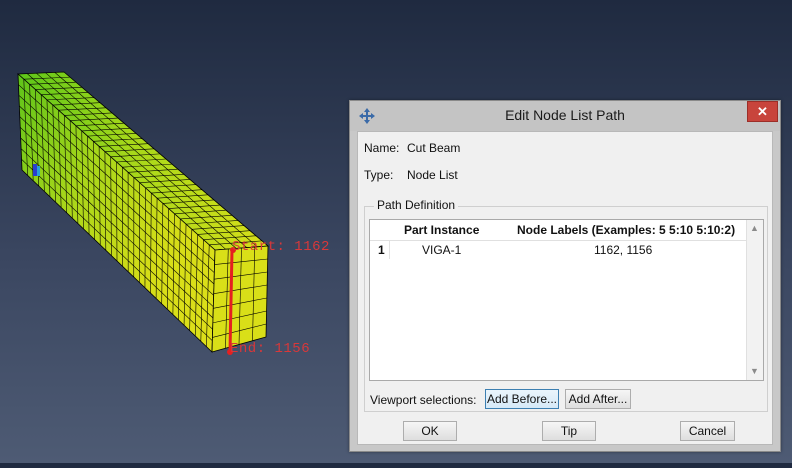 Image resolution: width=792 pixels, height=468 pixels. I want to click on cancel-button: Cancel, so click(707, 431).